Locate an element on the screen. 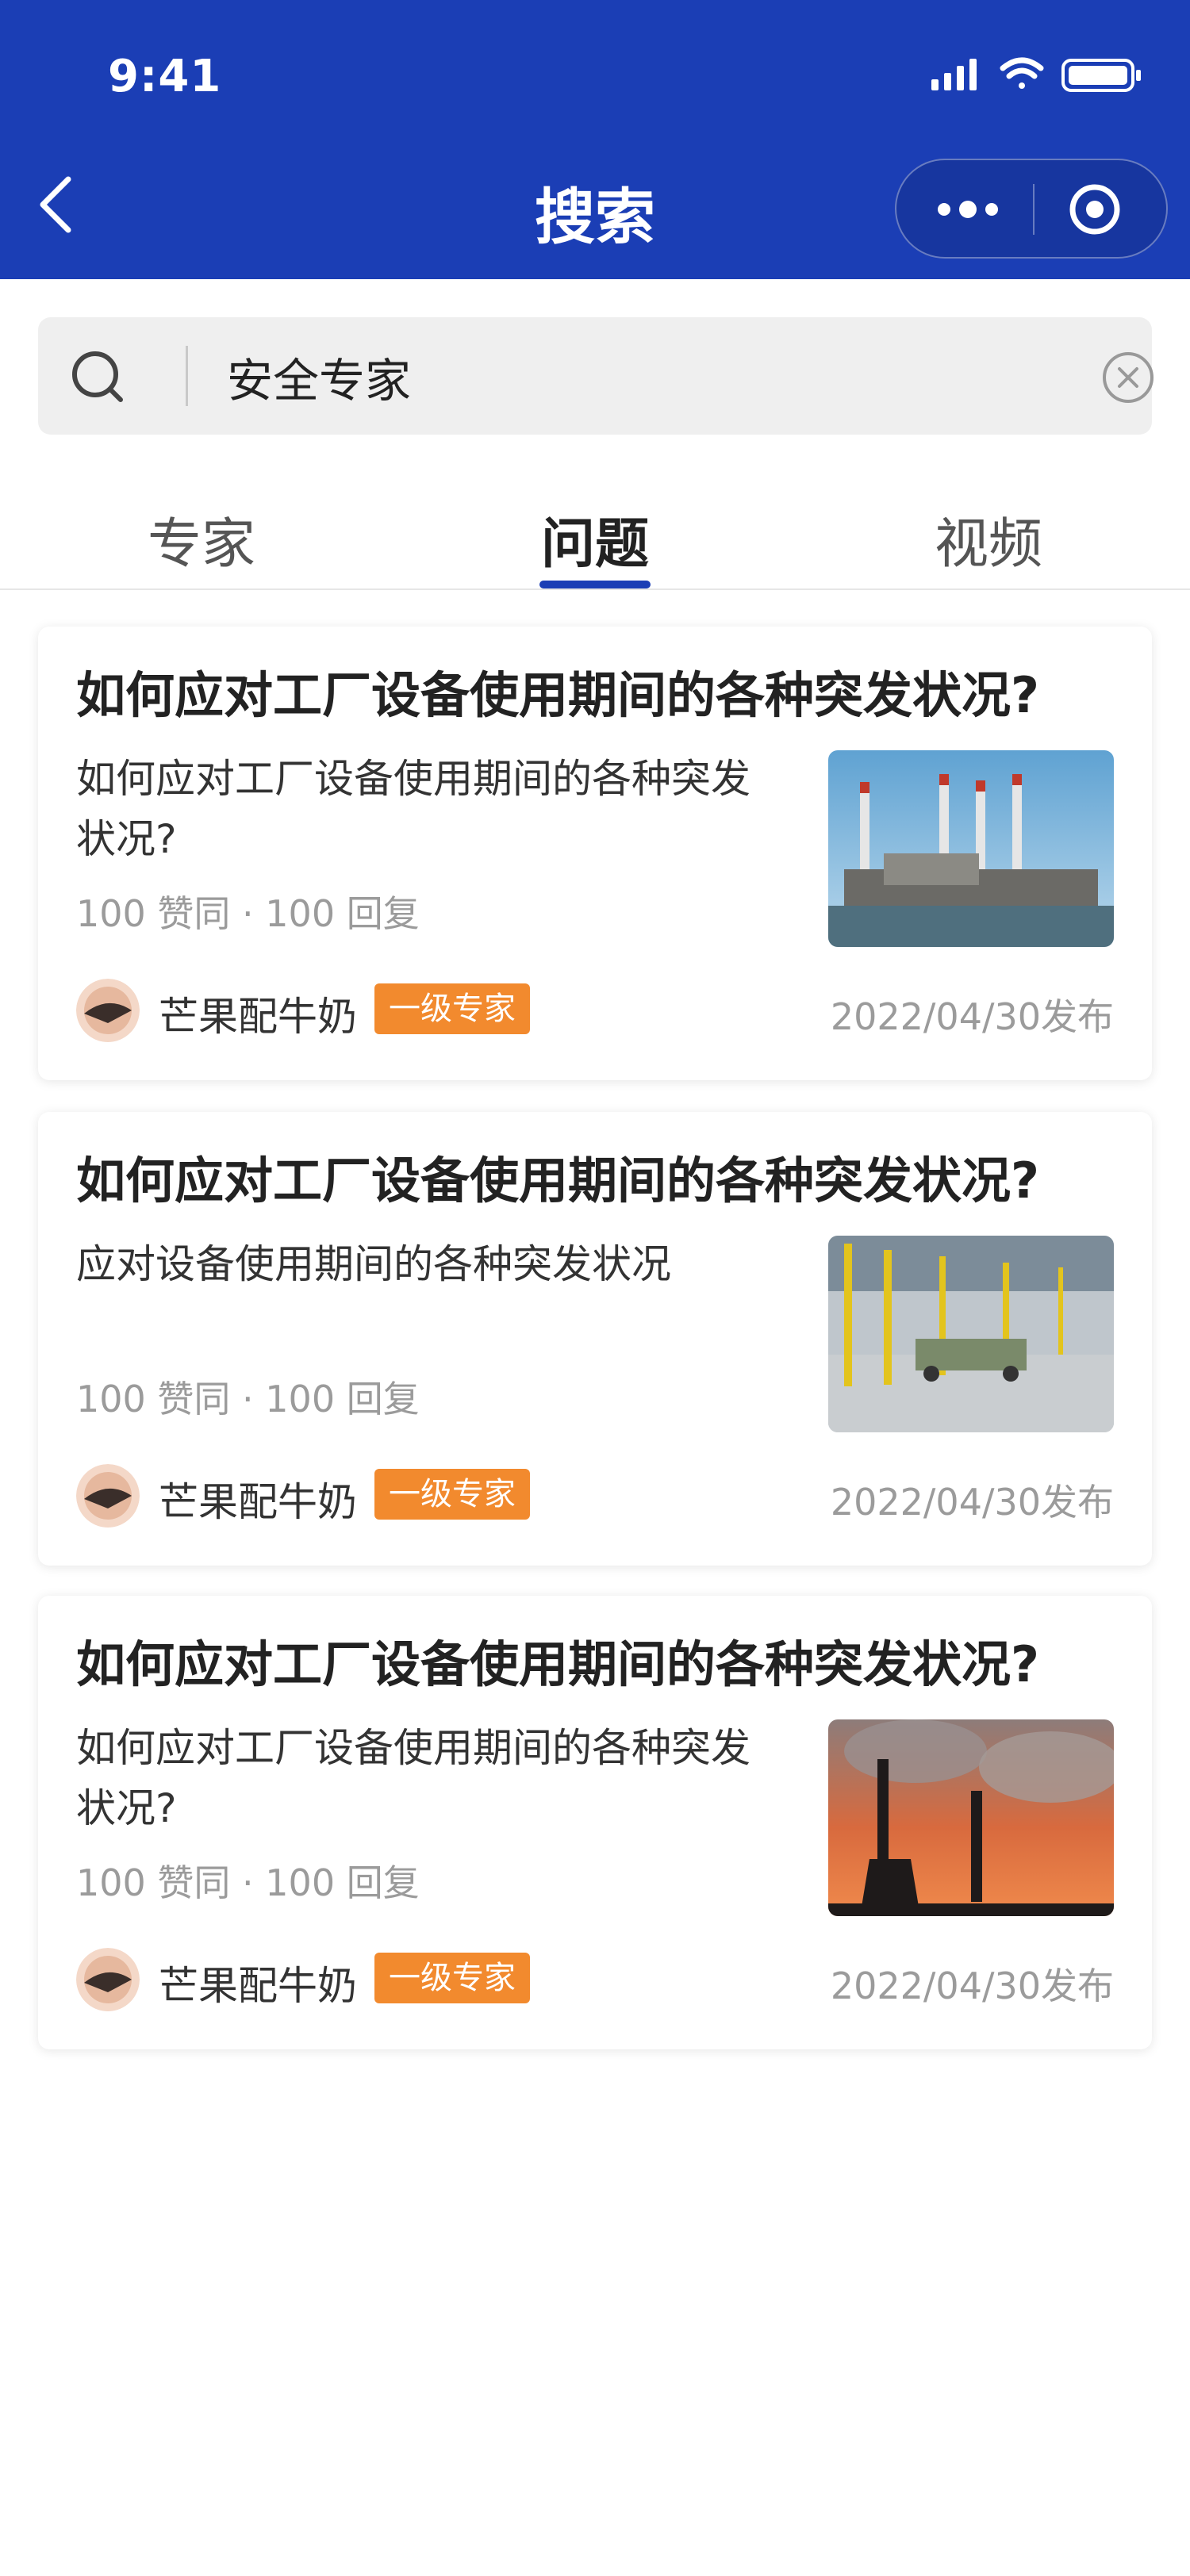 Image resolution: width=1190 pixels, height=2576 pixels. search-bar is located at coordinates (596, 376).